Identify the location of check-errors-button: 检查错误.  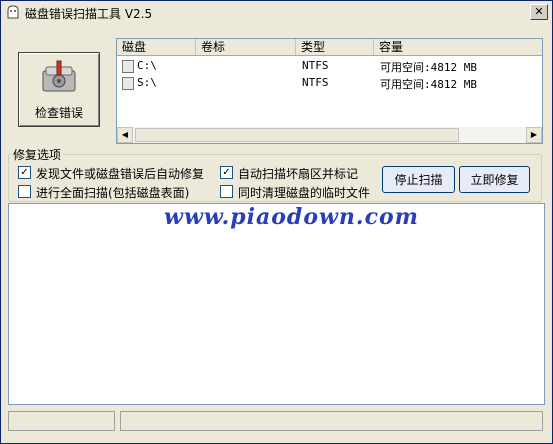
(59, 89).